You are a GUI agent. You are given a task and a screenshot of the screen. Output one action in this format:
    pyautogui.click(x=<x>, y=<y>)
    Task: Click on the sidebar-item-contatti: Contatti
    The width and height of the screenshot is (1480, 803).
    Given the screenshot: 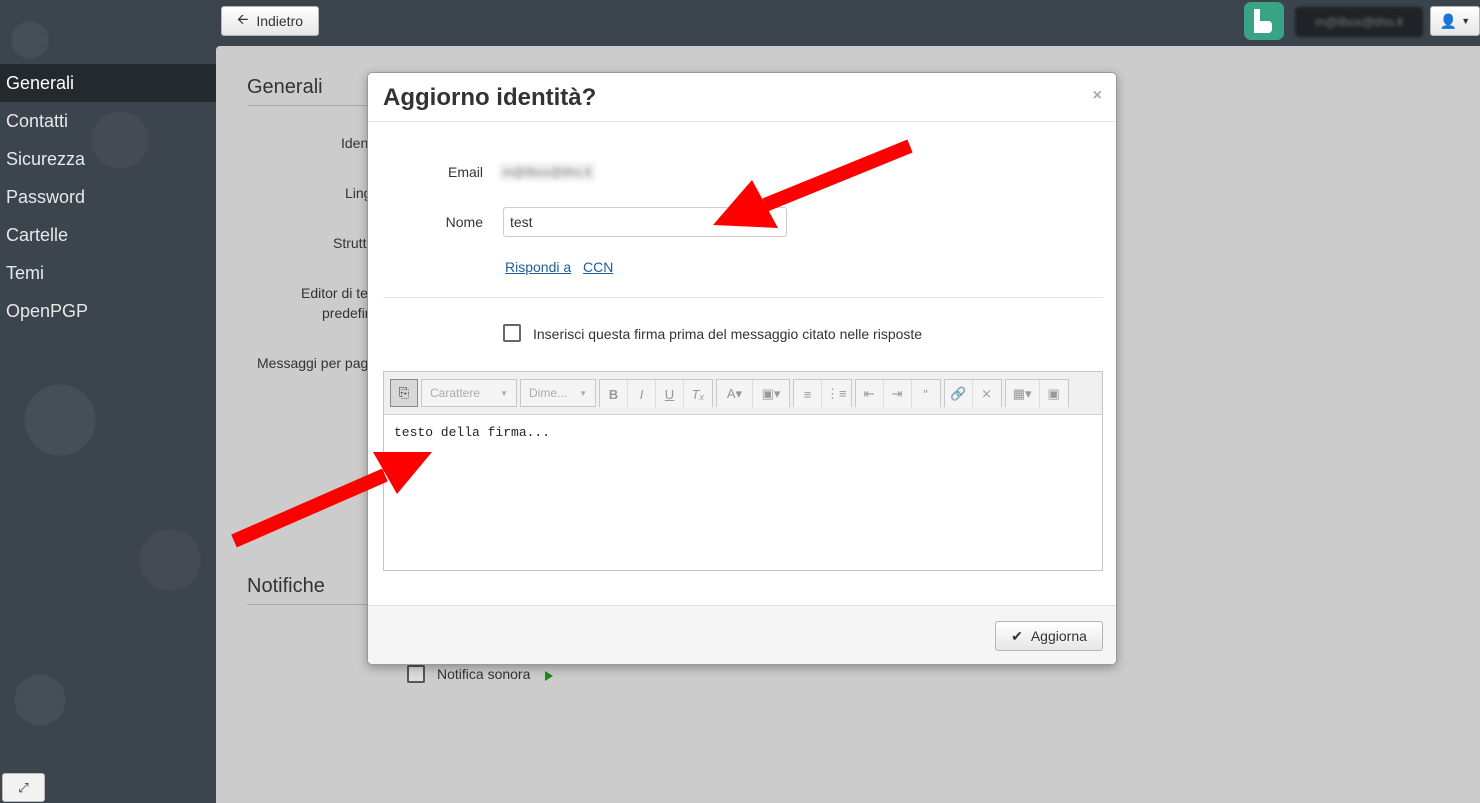 What is the action you would take?
    pyautogui.click(x=108, y=121)
    